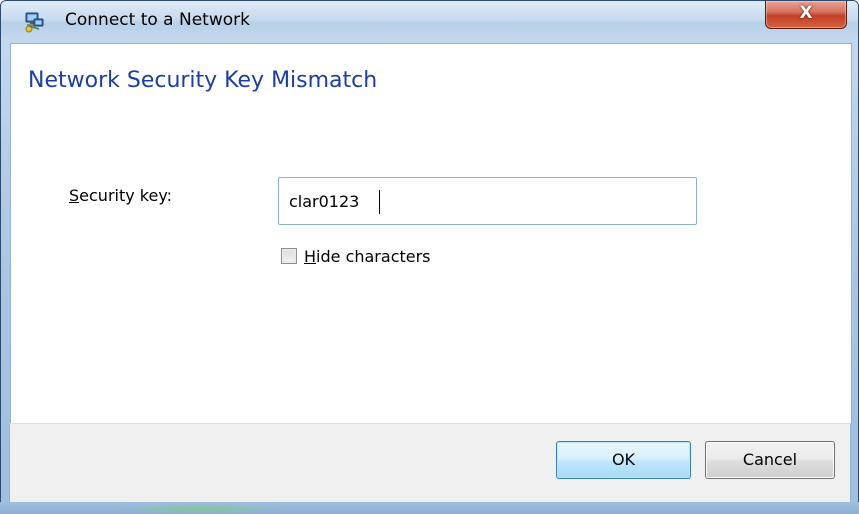 The height and width of the screenshot is (514, 859). I want to click on title-bar: Connect to a Network X, so click(429, 21).